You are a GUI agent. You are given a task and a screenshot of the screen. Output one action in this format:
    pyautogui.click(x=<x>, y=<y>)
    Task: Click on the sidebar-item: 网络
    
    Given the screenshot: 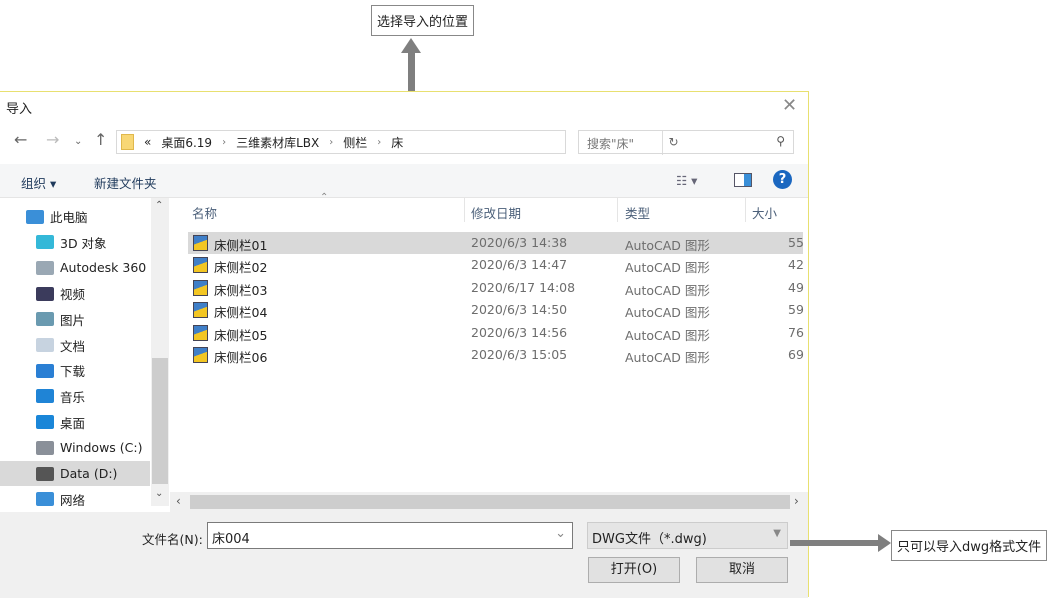 What is the action you would take?
    pyautogui.click(x=75, y=496)
    